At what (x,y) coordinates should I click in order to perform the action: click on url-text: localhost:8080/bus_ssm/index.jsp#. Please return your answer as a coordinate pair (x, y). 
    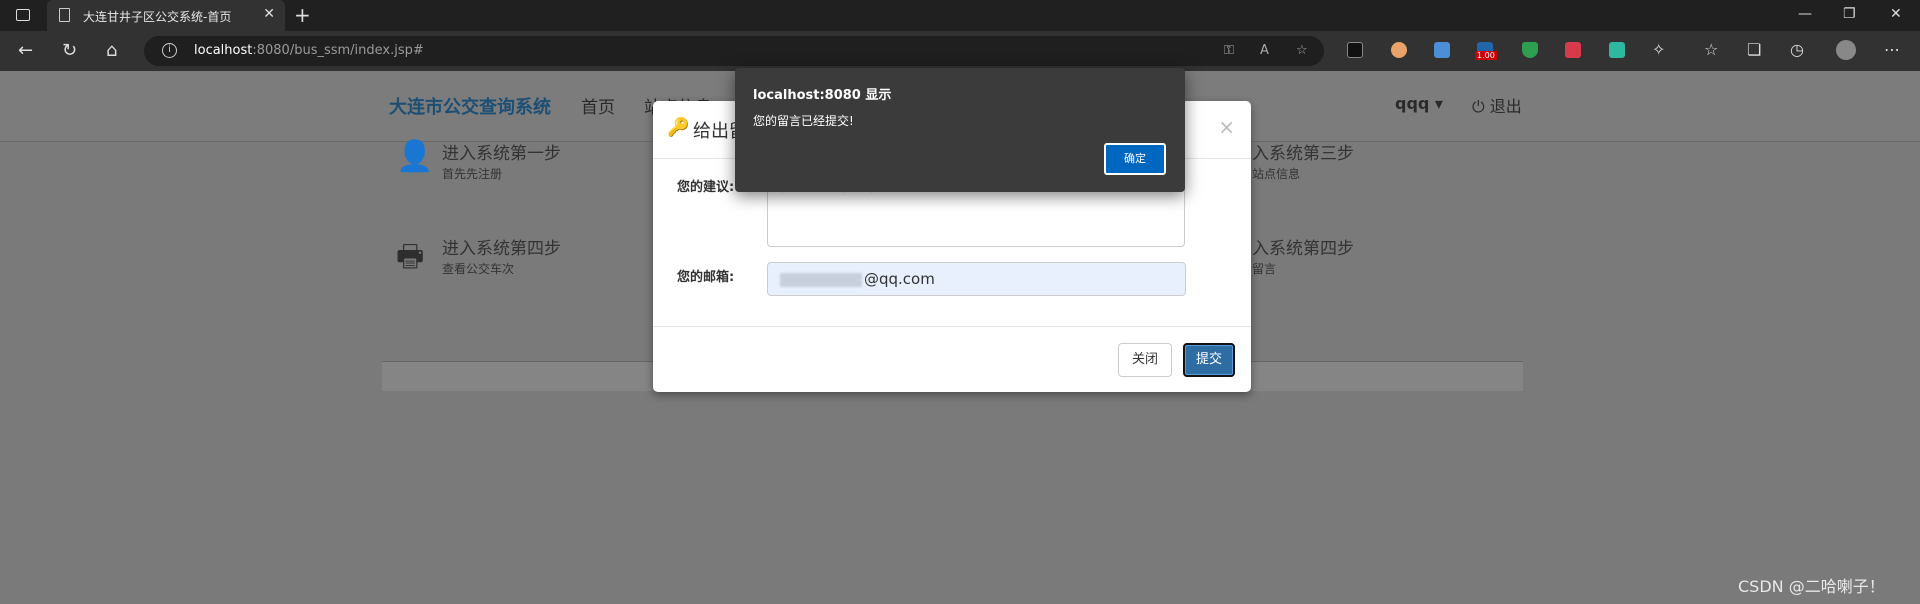
    Looking at the image, I should click on (309, 50).